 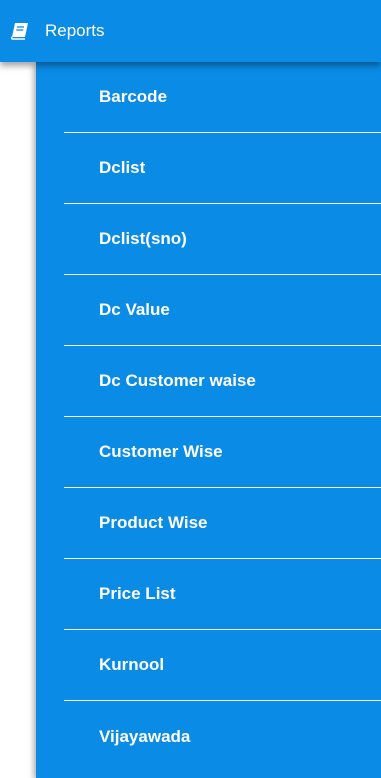 I want to click on submenu-item-label: Dc Value, so click(x=134, y=309).